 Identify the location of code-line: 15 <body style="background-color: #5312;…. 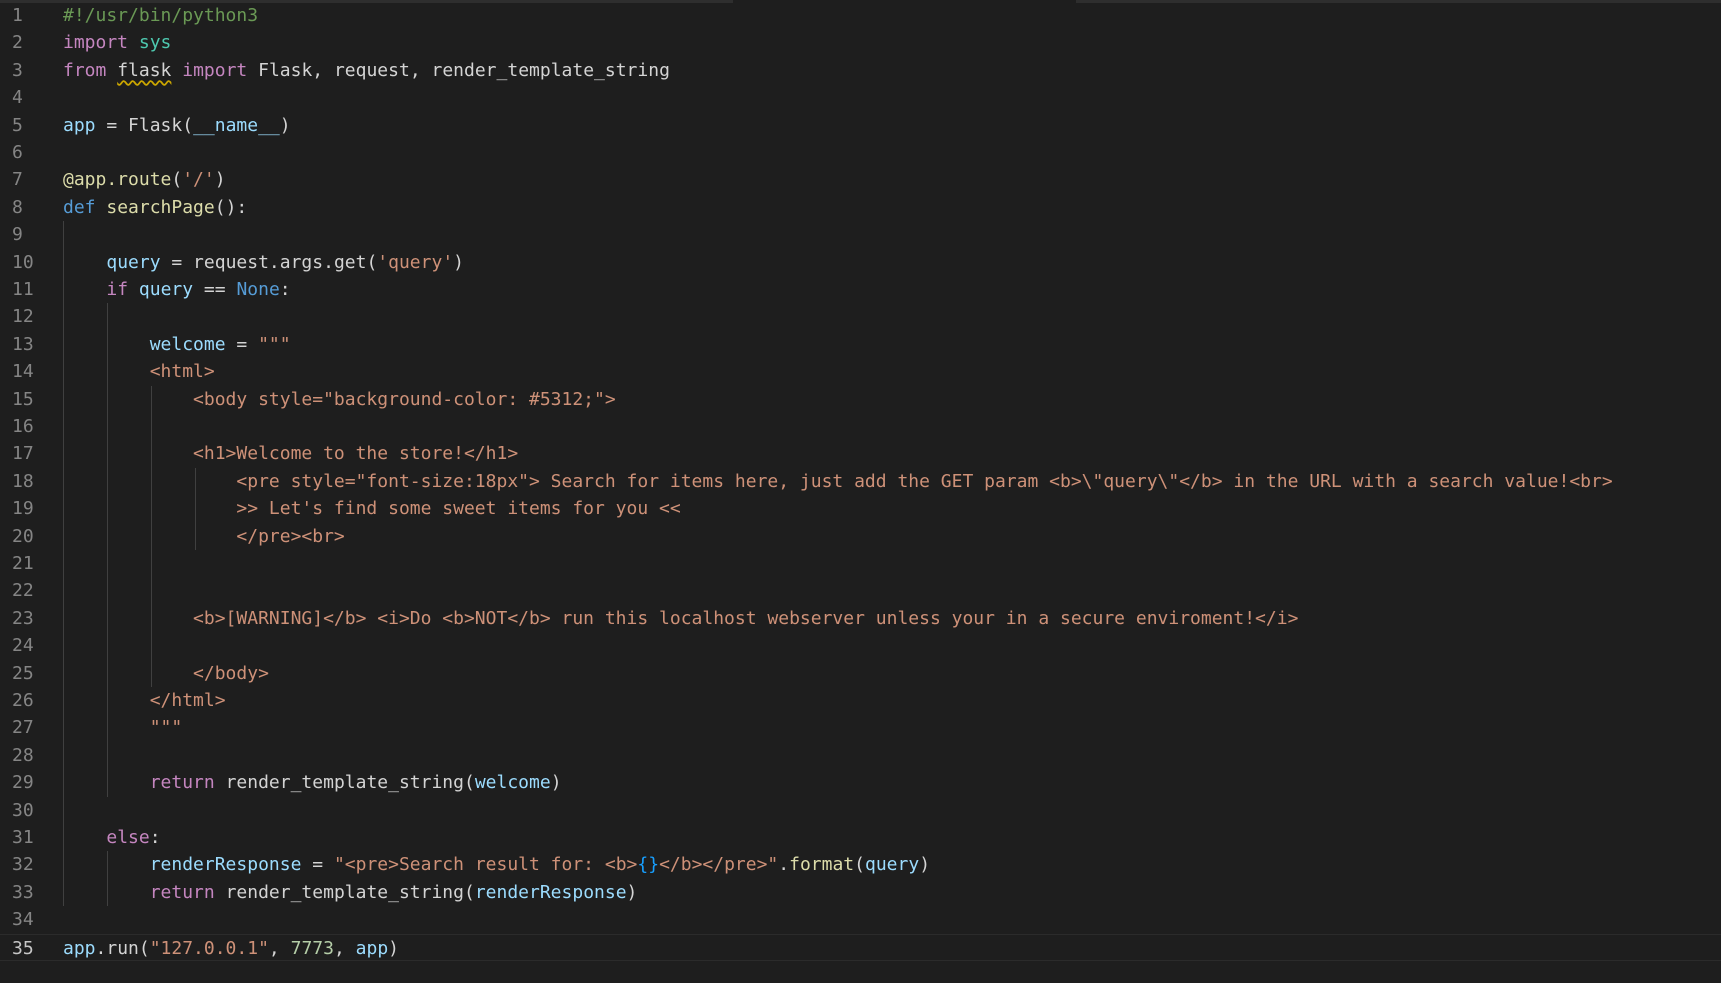
(860, 399).